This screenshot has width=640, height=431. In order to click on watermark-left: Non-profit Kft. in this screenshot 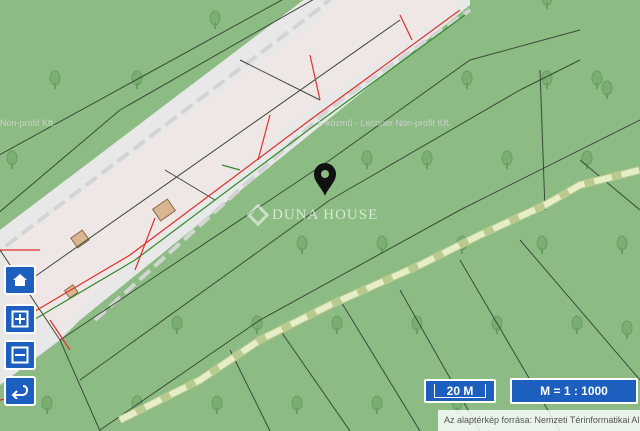, I will do `click(28, 123)`.